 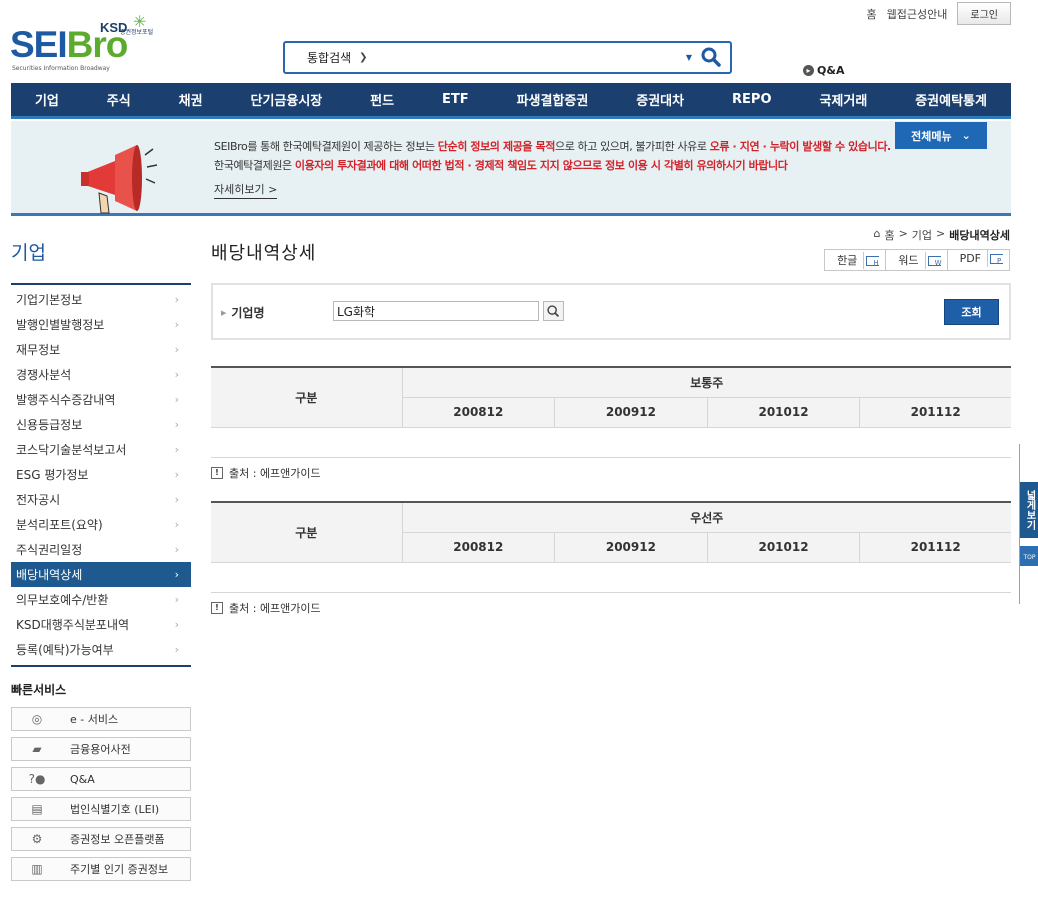 I want to click on lnb-item: 기업기본정보 ›, so click(x=101, y=299).